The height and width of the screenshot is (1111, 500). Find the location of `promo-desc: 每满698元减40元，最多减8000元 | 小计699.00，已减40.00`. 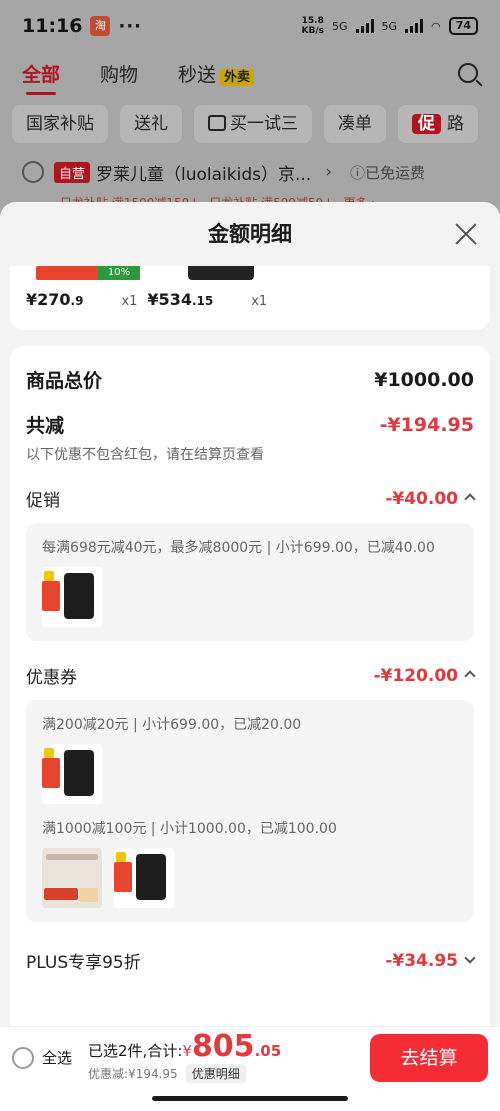

promo-desc: 每满698元减40元，最多减8000元 | 小计699.00，已减40.00 is located at coordinates (238, 548).